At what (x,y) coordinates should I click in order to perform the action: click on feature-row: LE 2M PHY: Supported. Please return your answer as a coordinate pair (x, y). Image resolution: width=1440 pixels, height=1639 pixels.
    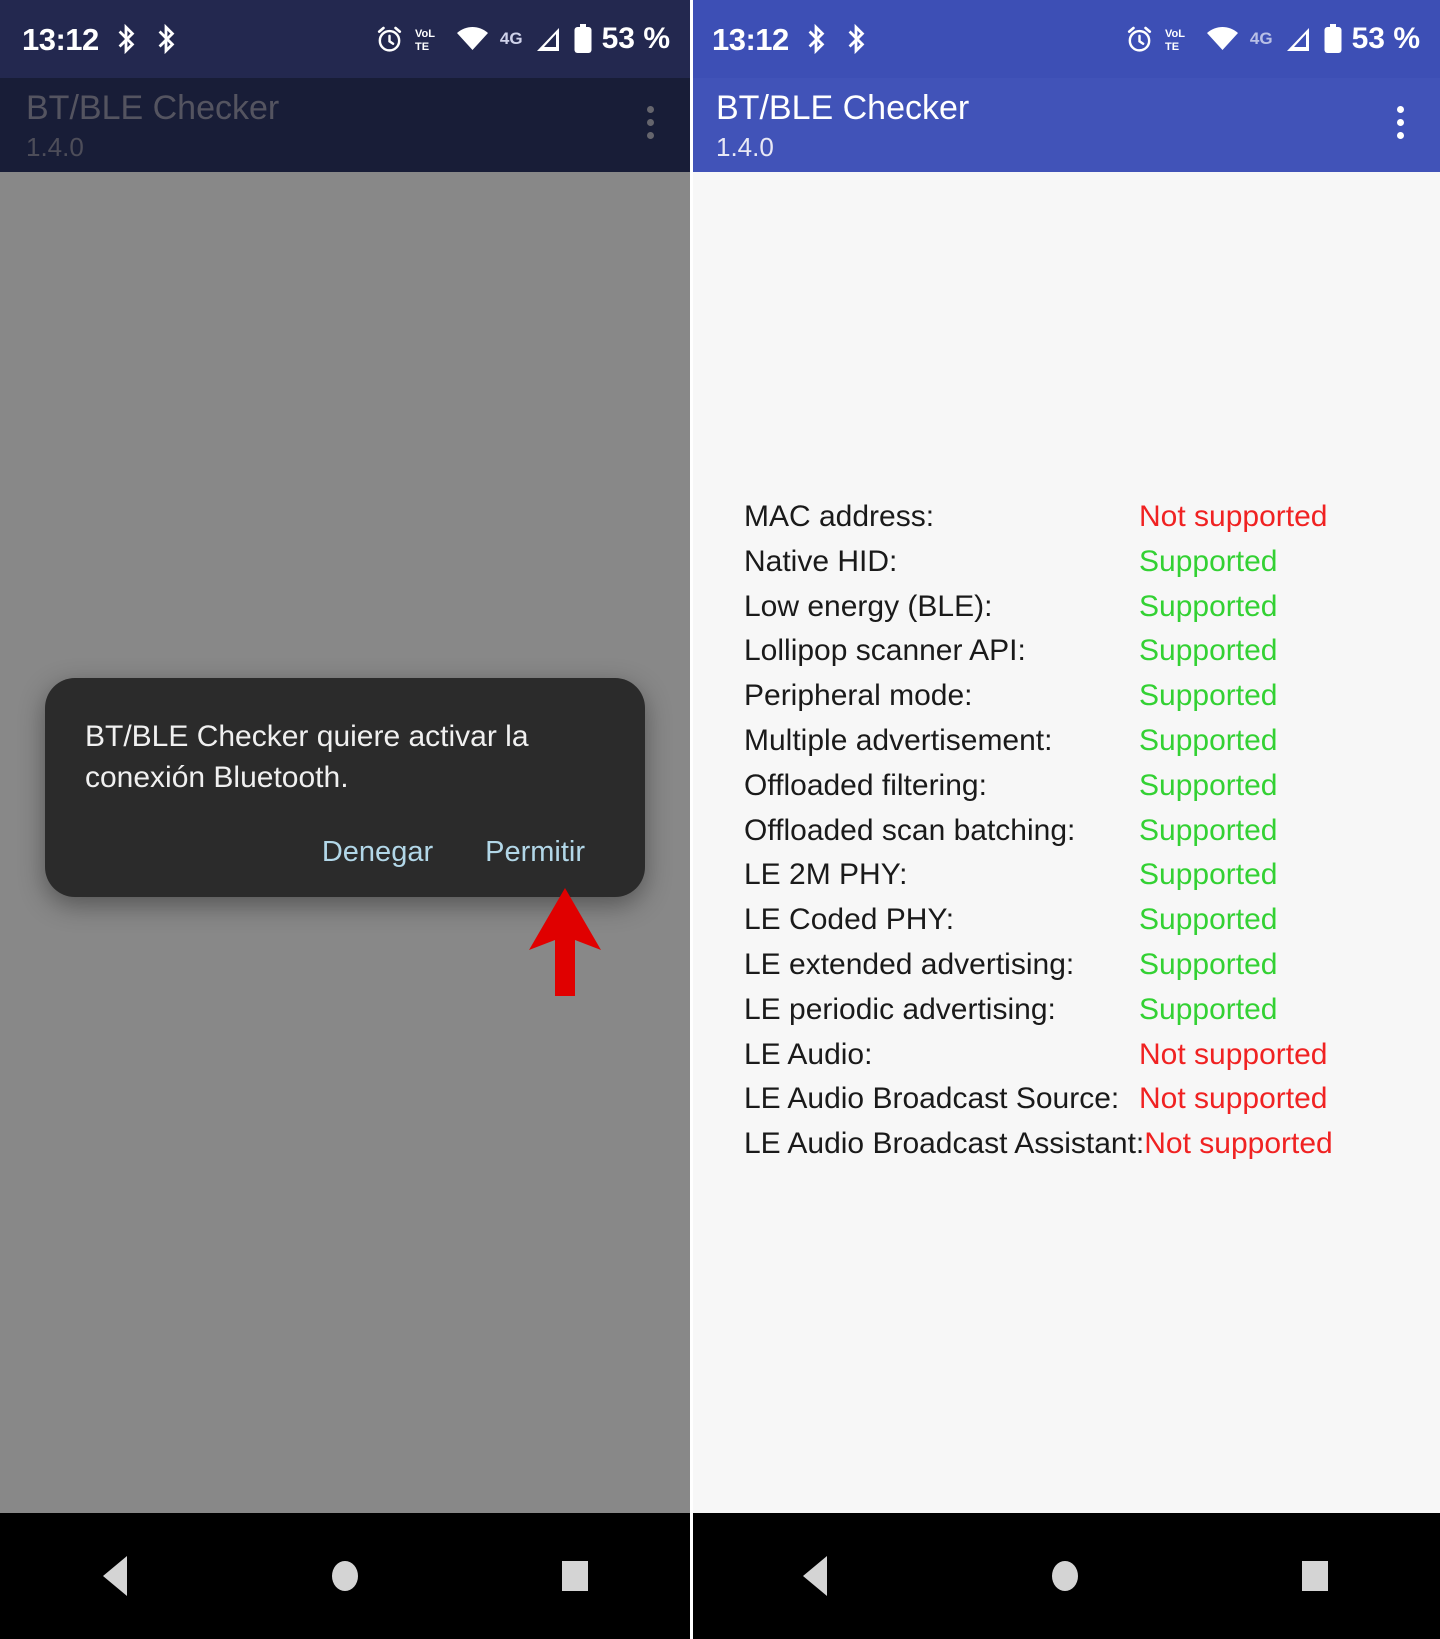
    Looking at the image, I should click on (1083, 875).